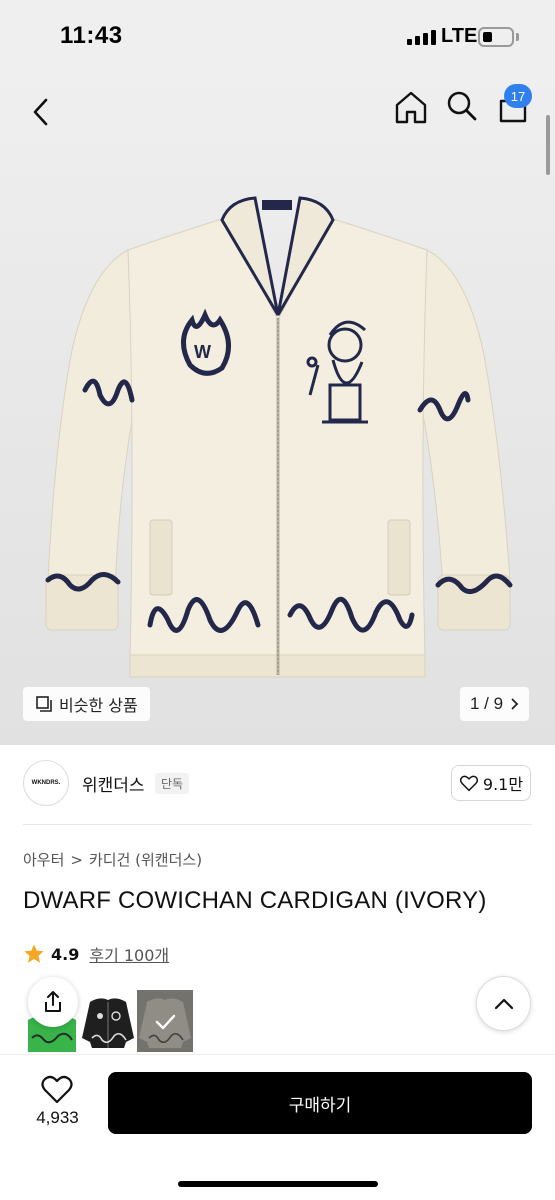 The image size is (555, 1200). I want to click on wishlist-count: 4,933, so click(57, 1117).